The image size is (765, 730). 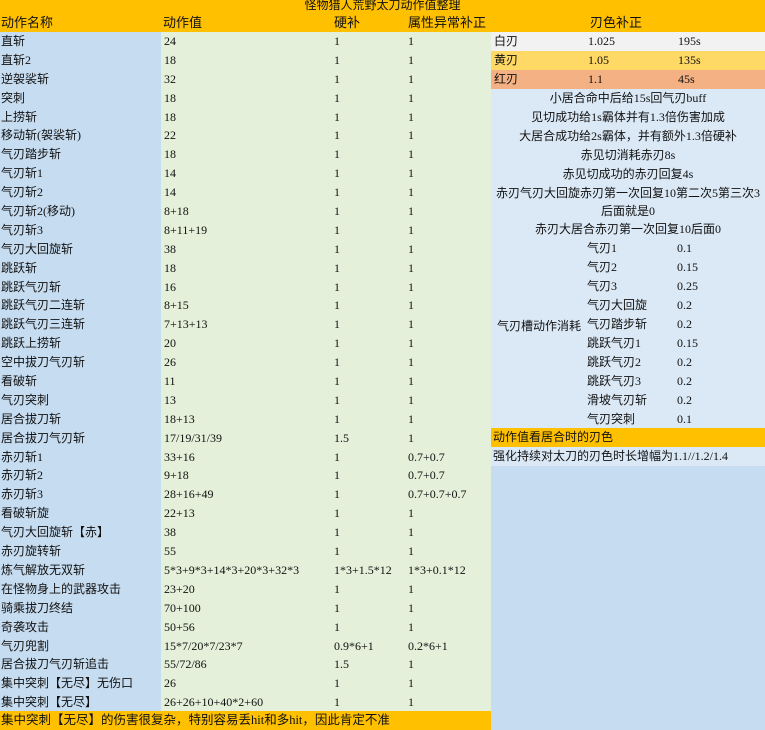 I want to click on motion-value: 11, so click(x=170, y=381).